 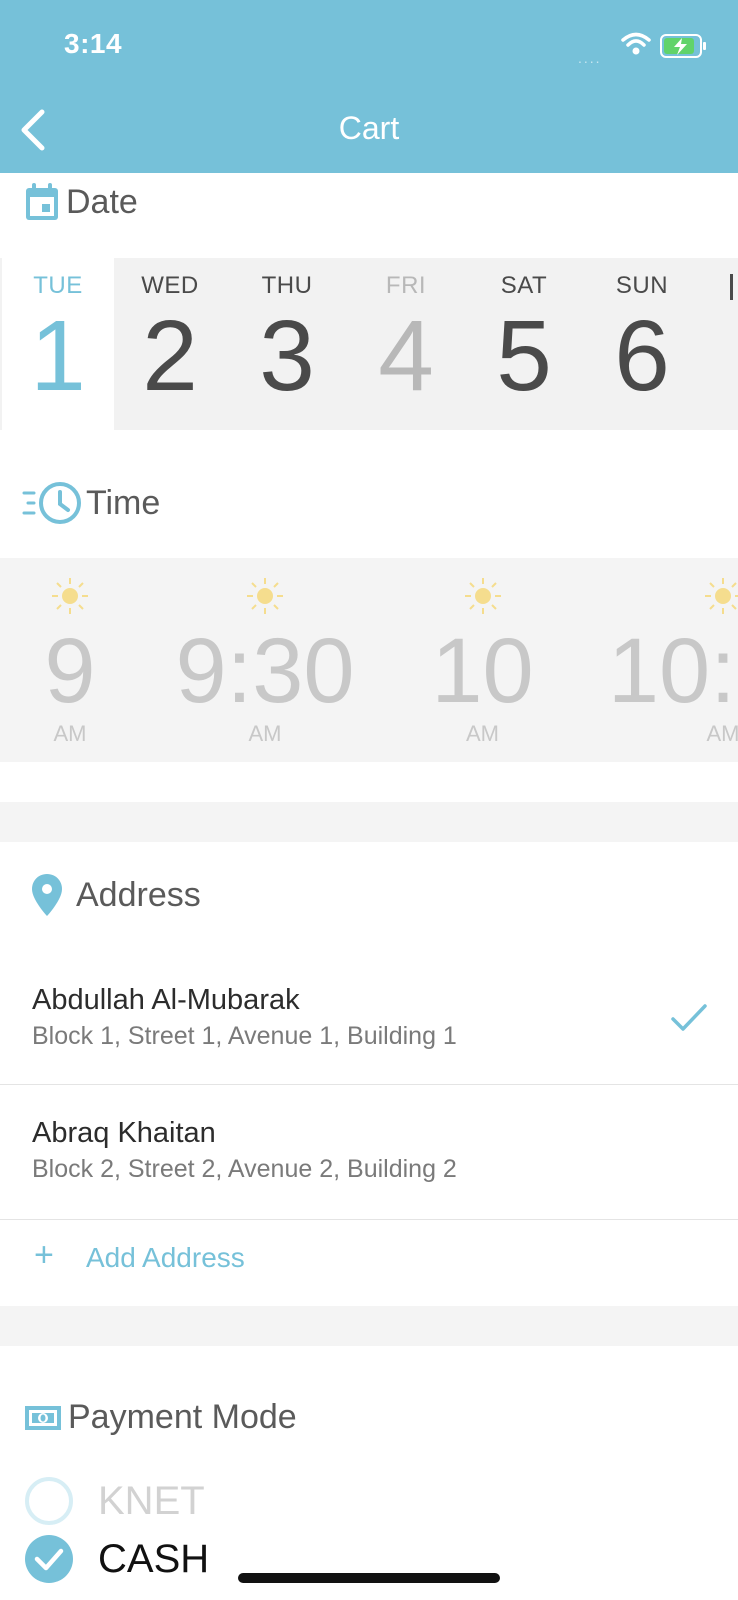 I want to click on address-line: Block 1, Street 1, Avenue 1, Building 1, so click(x=244, y=1036).